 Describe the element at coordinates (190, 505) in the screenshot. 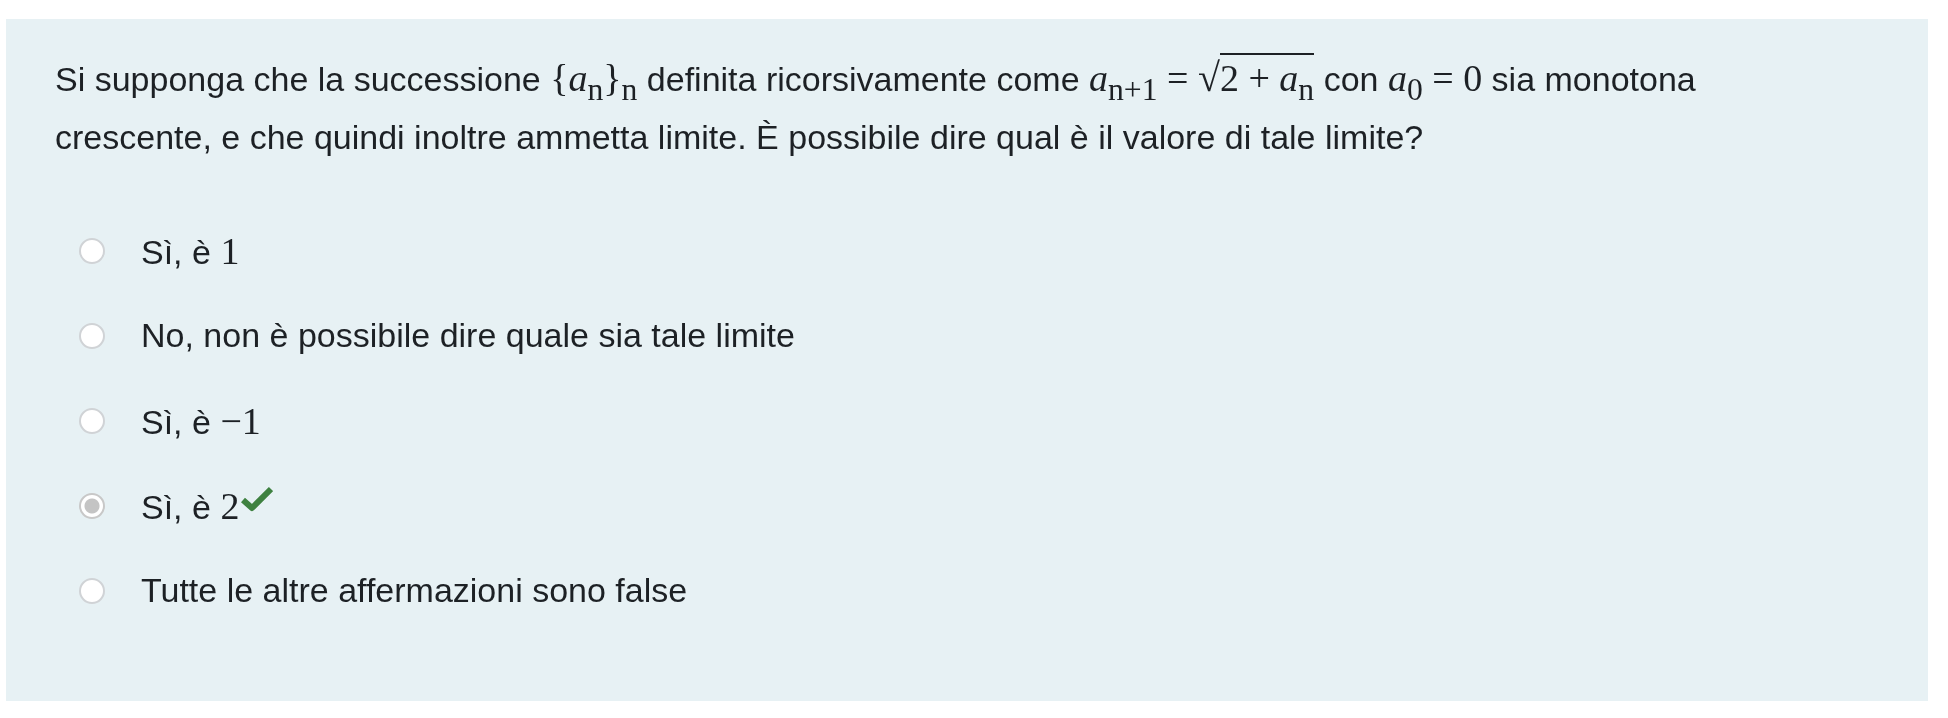

I see `answer-option: Sì, è 2` at that location.